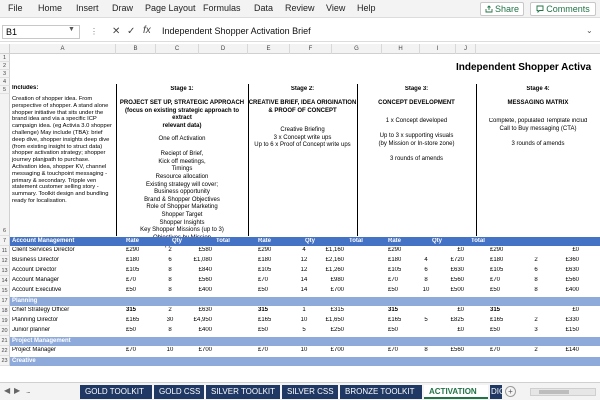 This screenshot has height=400, width=600. What do you see at coordinates (5, 74) in the screenshot?
I see `row-header-3: 3` at bounding box center [5, 74].